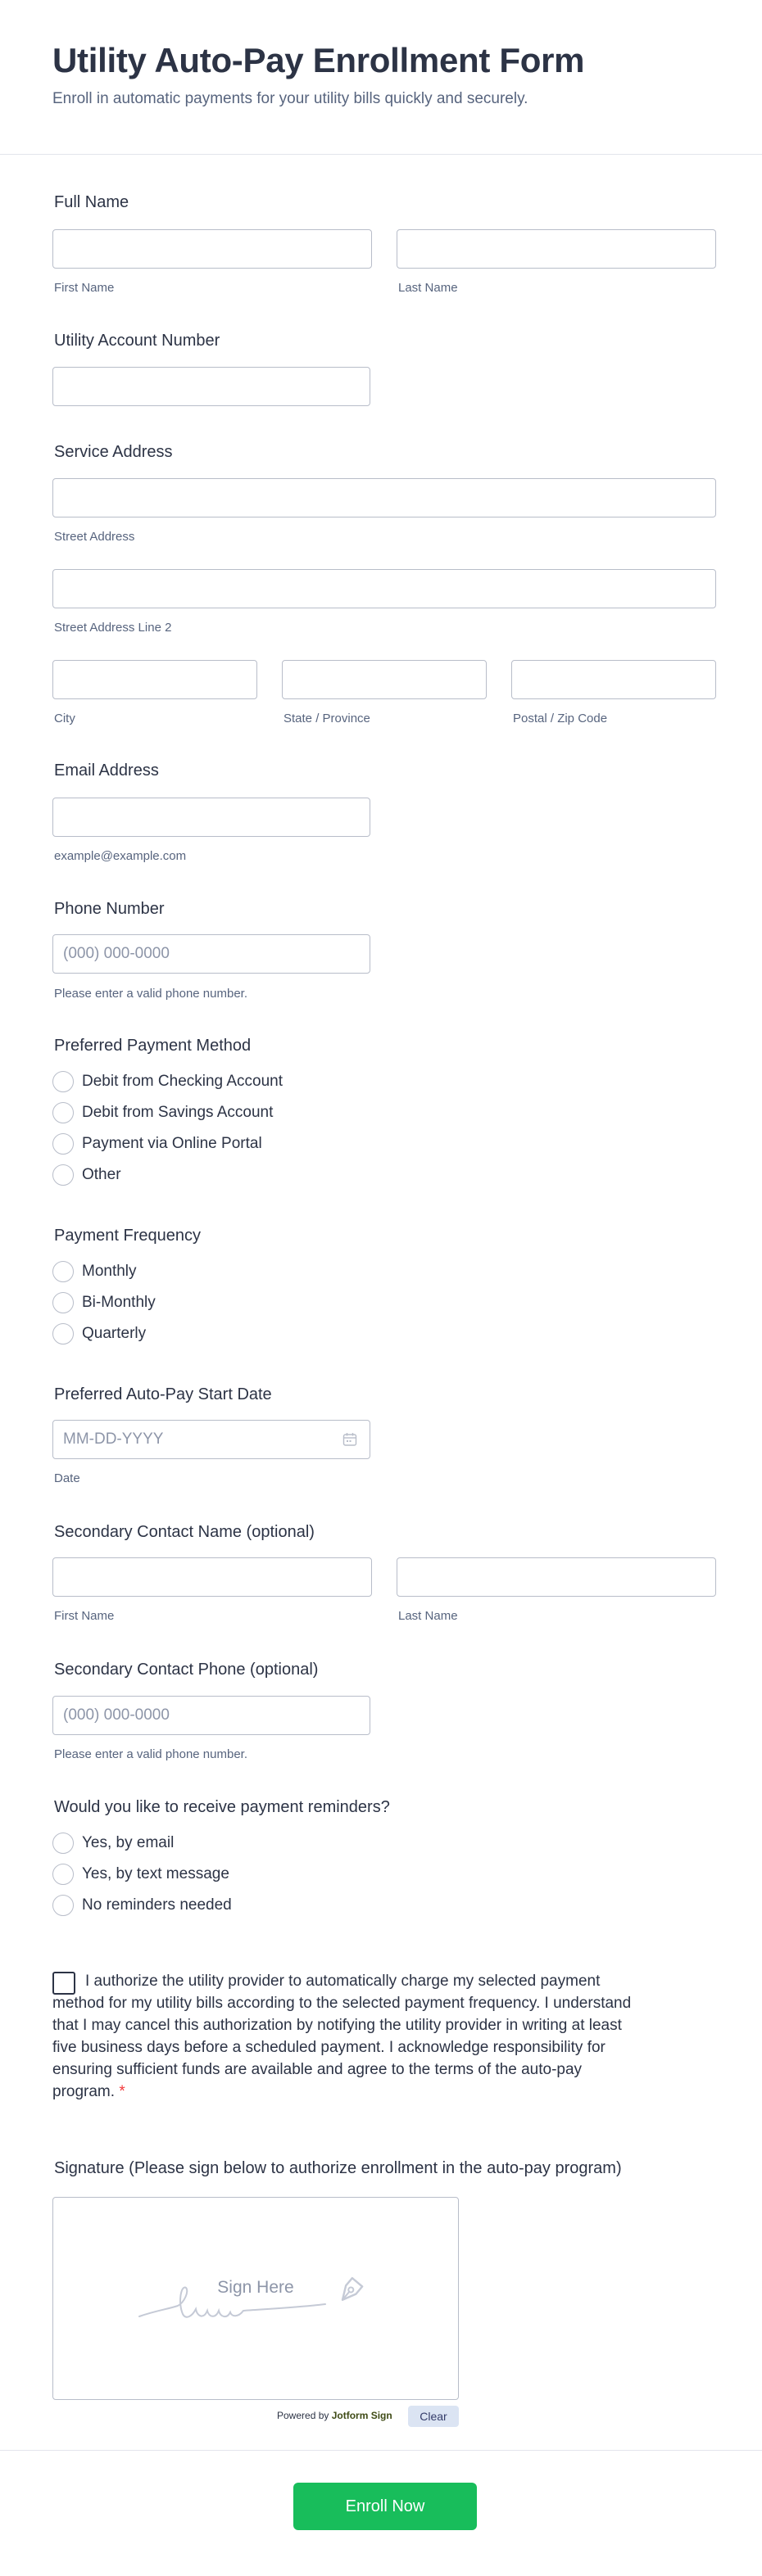 This screenshot has height=2576, width=762. What do you see at coordinates (113, 628) in the screenshot?
I see `street-address-line2-sublabel: Street Address Line 2` at bounding box center [113, 628].